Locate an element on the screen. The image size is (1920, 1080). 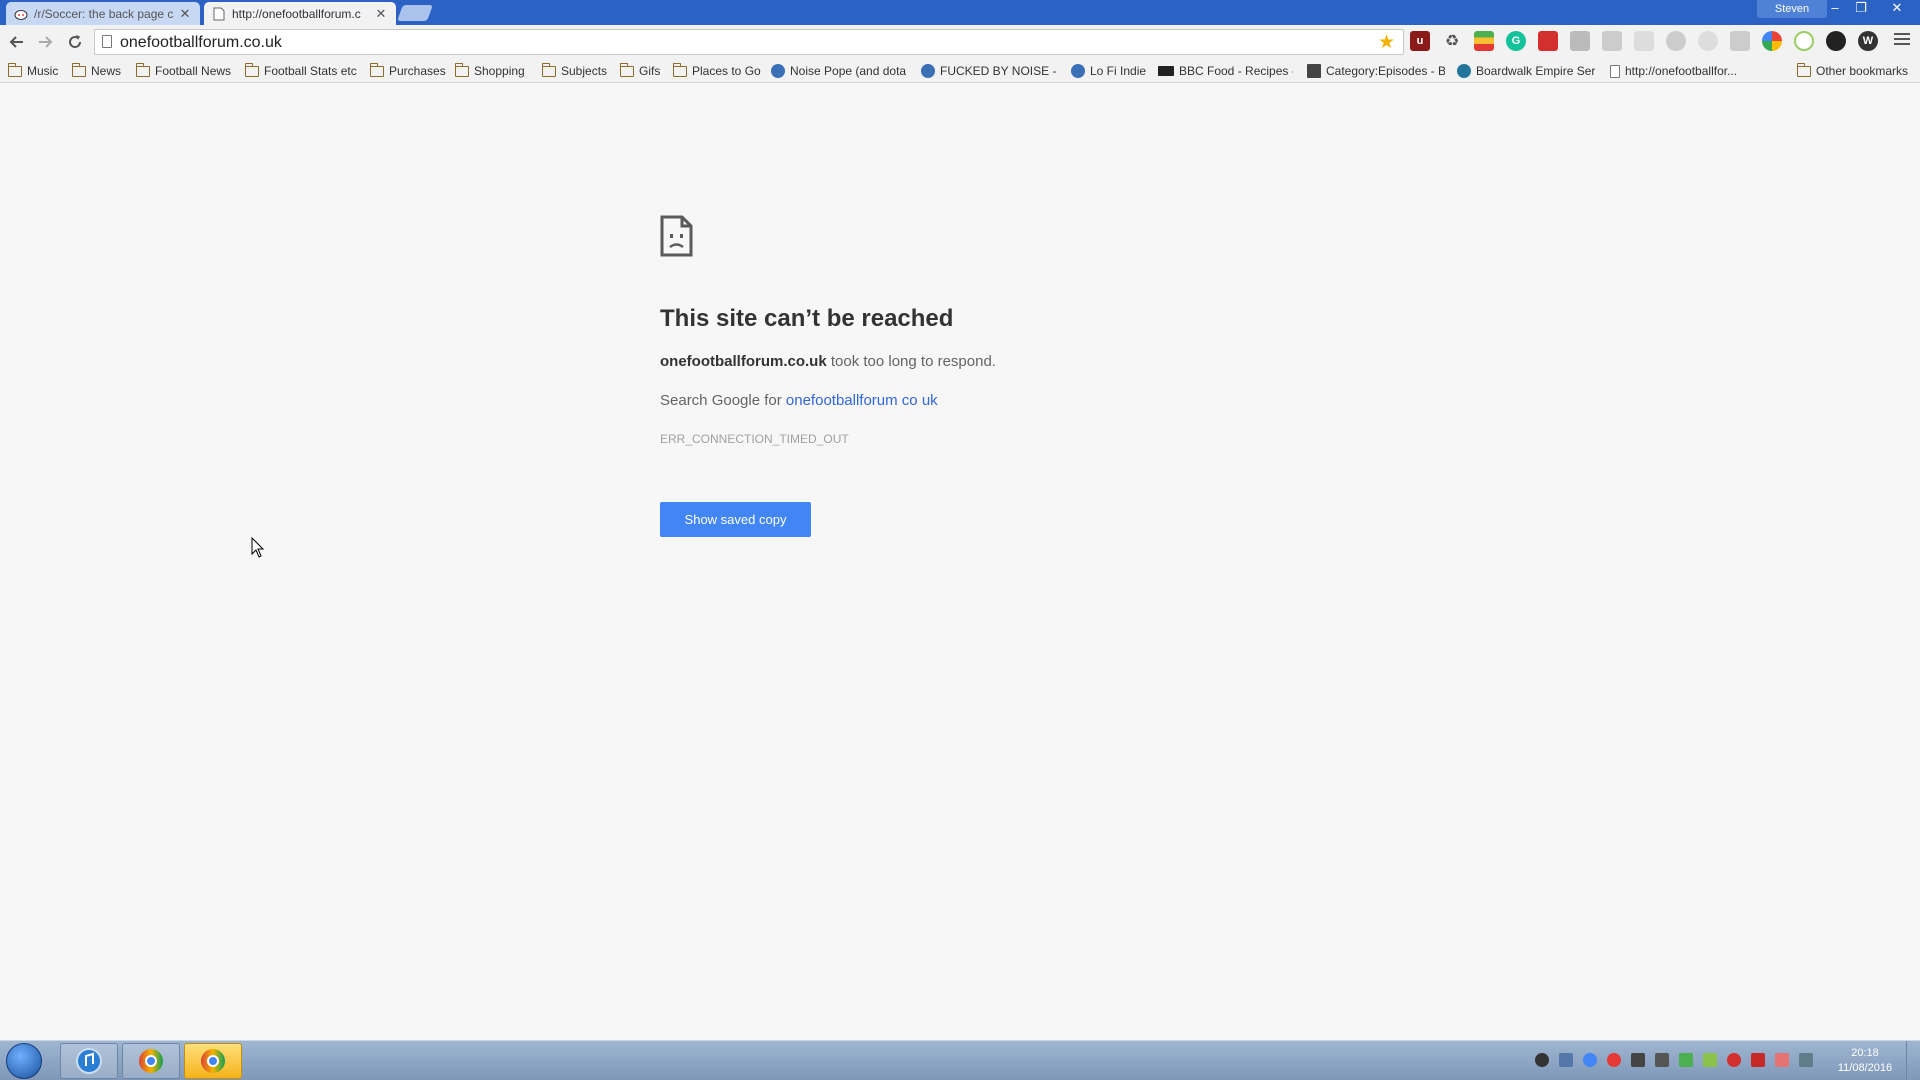
search-google-link: onefootballforum co uk is located at coordinates (862, 400).